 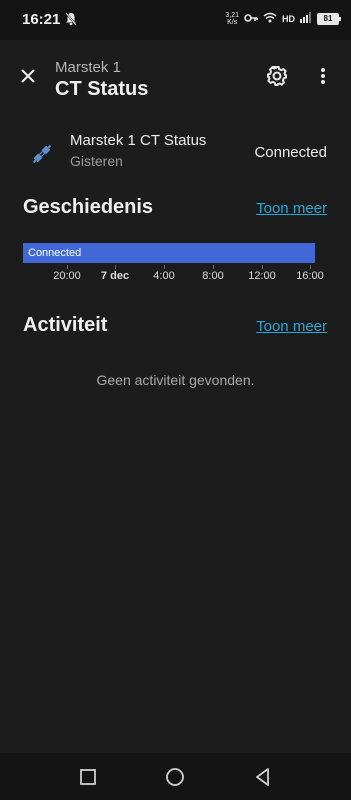 What do you see at coordinates (251, 19) in the screenshot?
I see `vpn-key-icon` at bounding box center [251, 19].